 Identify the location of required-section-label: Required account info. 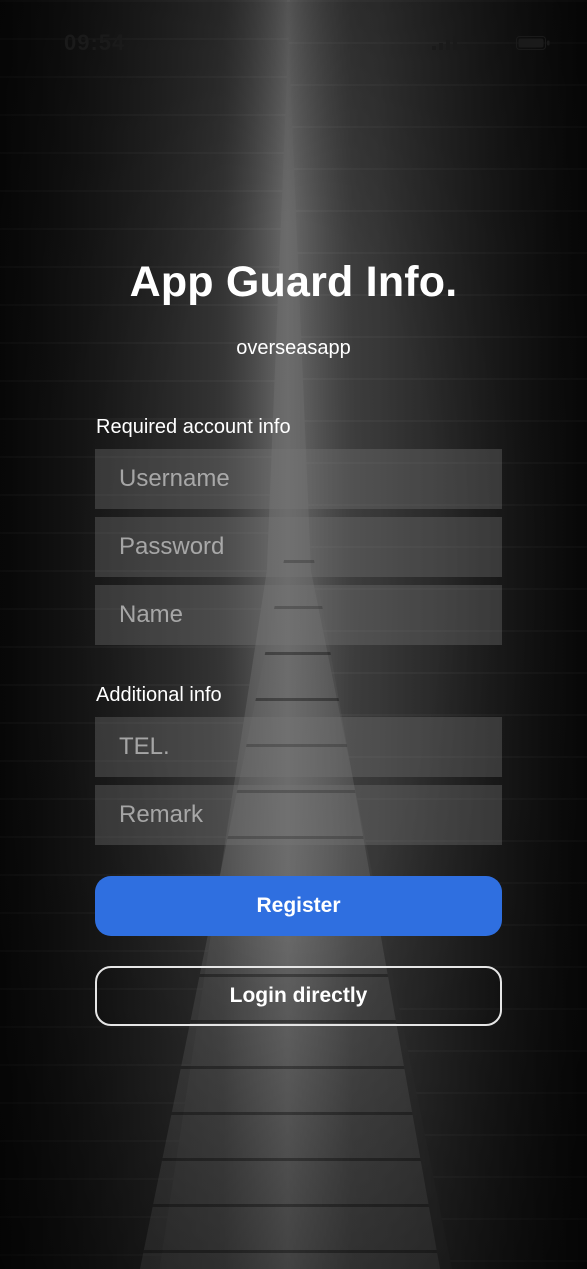
(193, 427).